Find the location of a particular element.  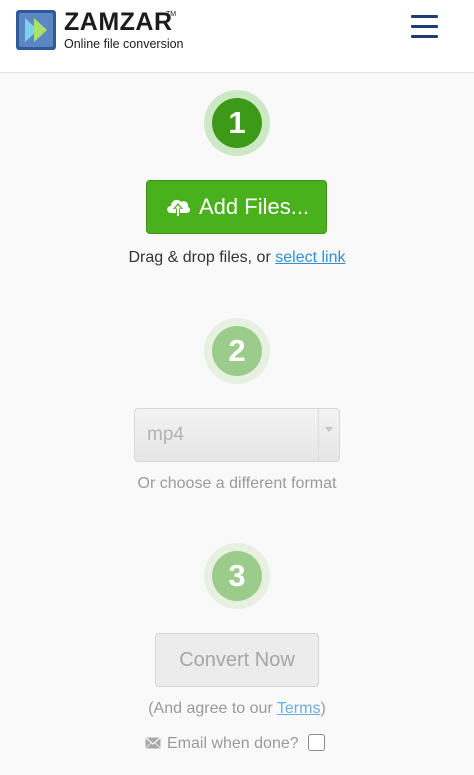

brand-tagline: Online file conversion is located at coordinates (124, 44).